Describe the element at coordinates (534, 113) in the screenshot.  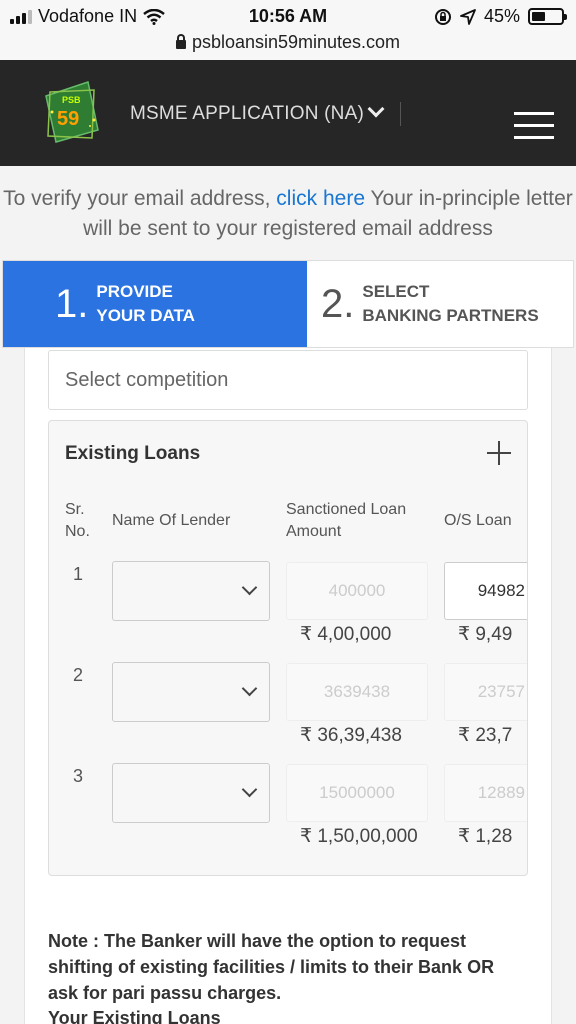
I see `hamburger-icon` at that location.